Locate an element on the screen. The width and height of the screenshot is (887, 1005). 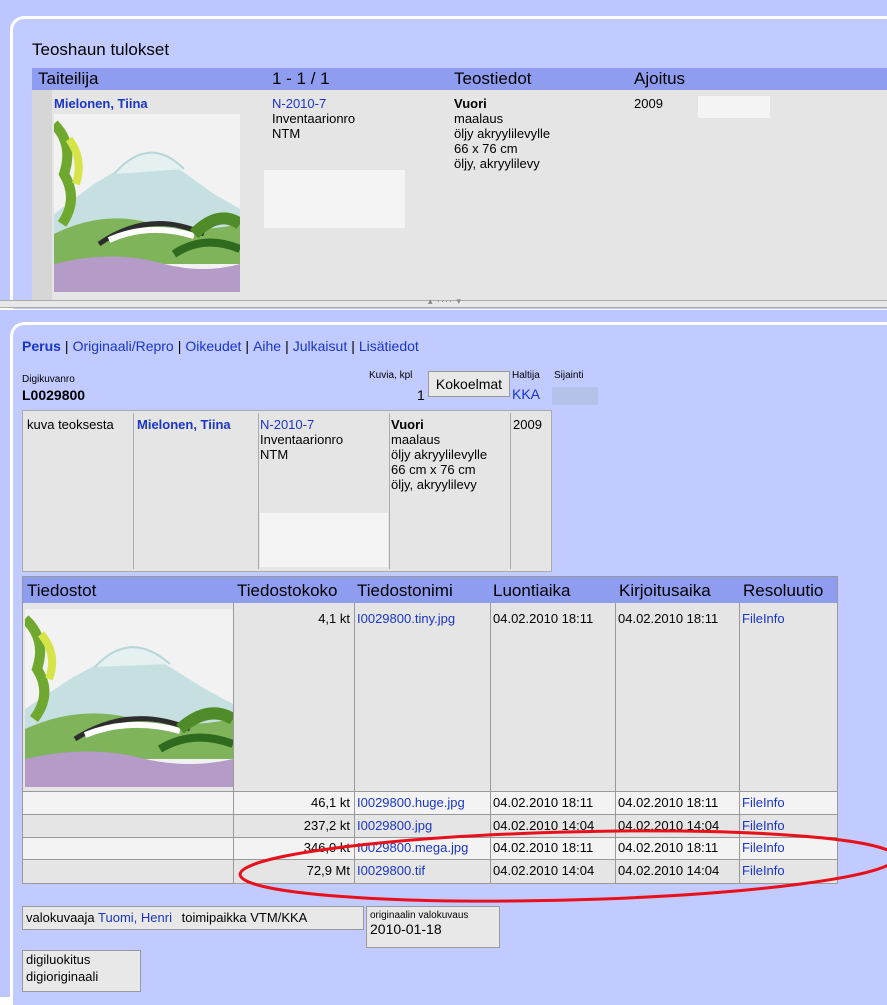
photographer-place-label: toimipaikka is located at coordinates (214, 917).